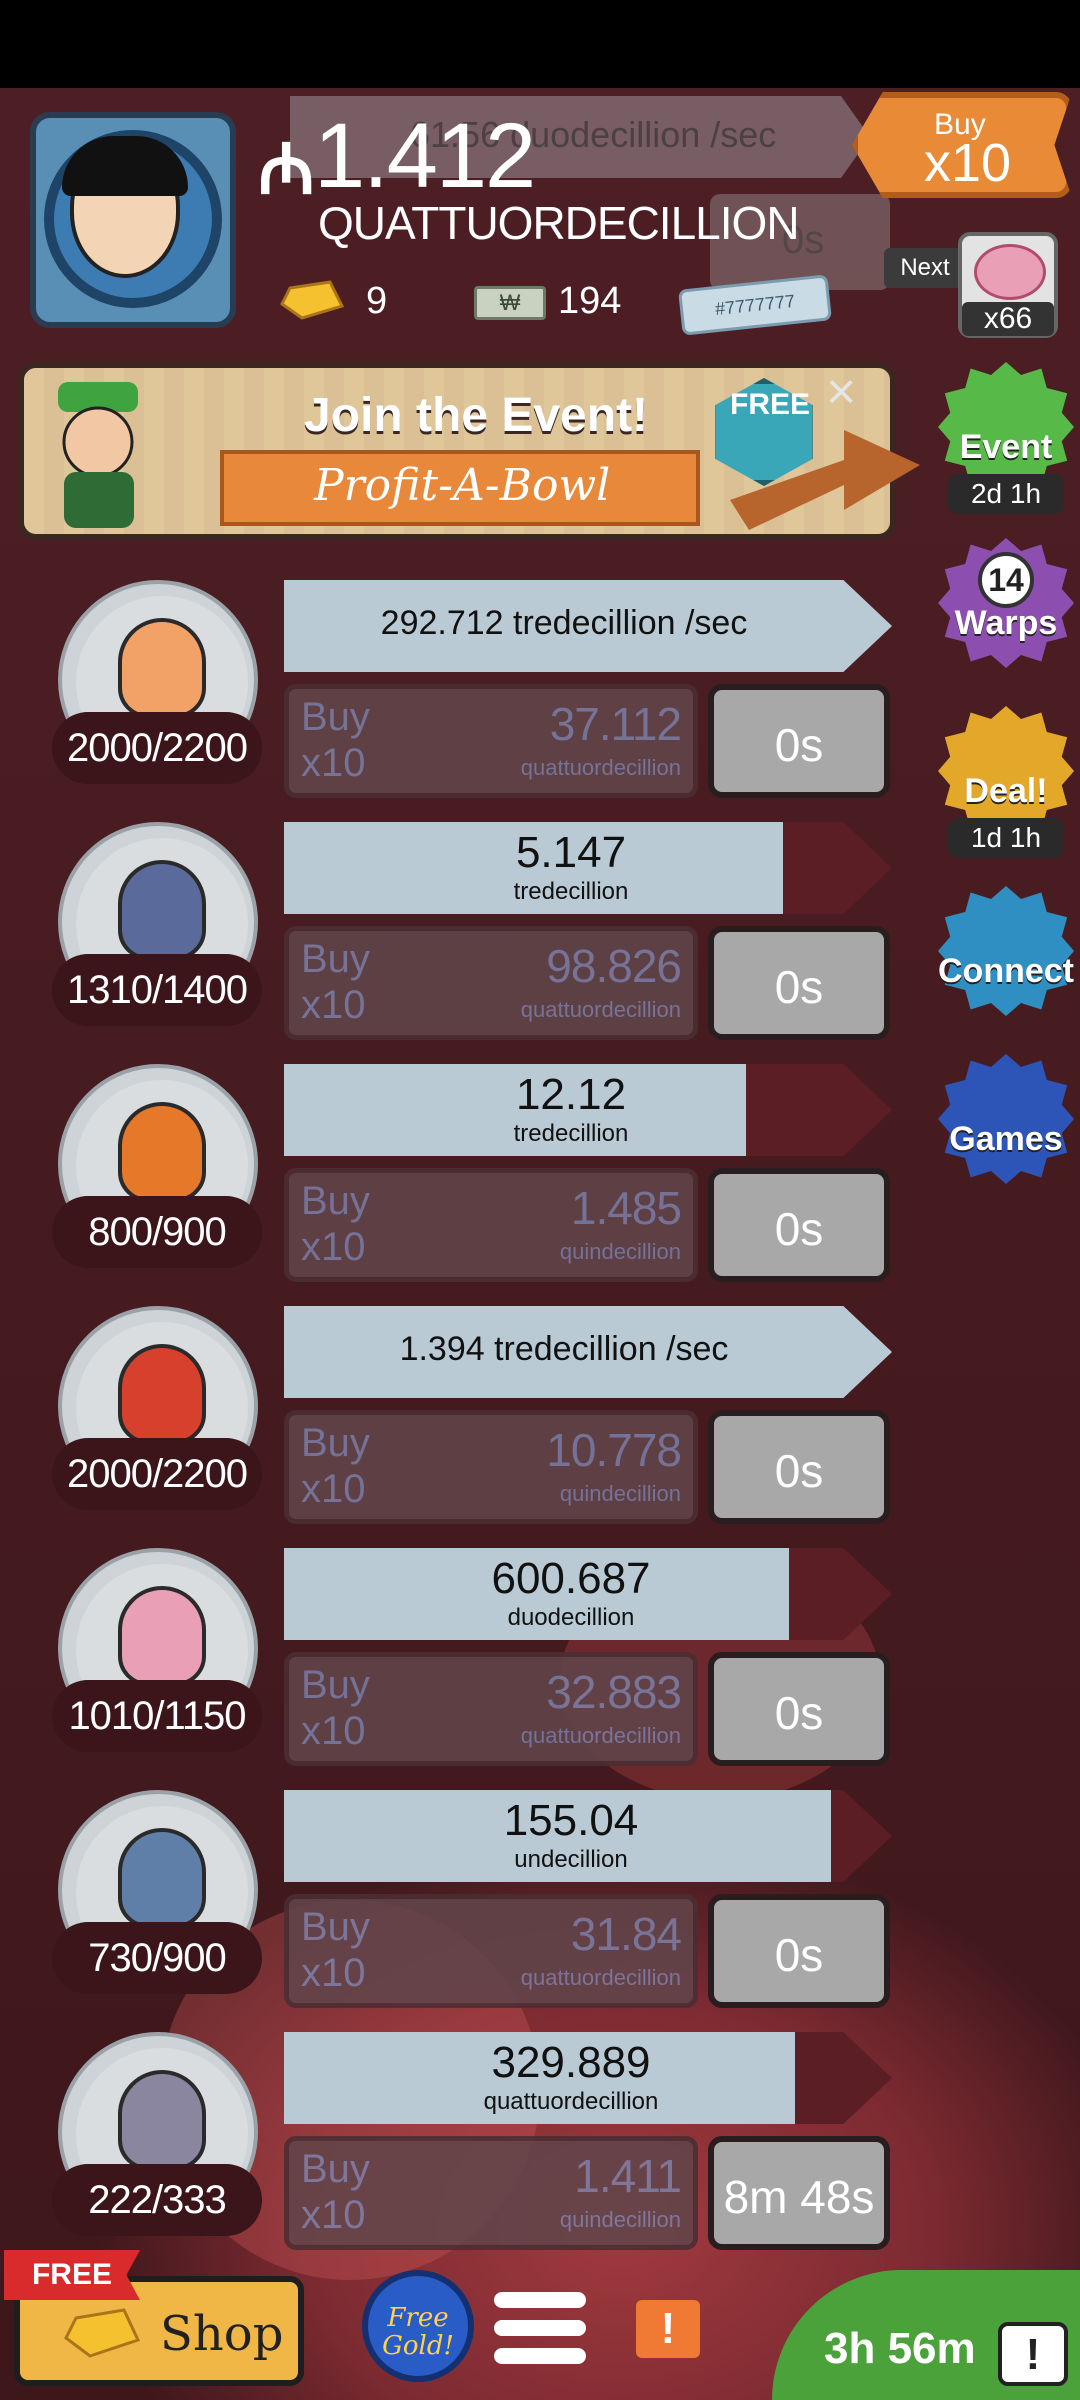  Describe the element at coordinates (588, 2078) in the screenshot. I see `profit-bar: 329.889 quattuordecillion` at that location.